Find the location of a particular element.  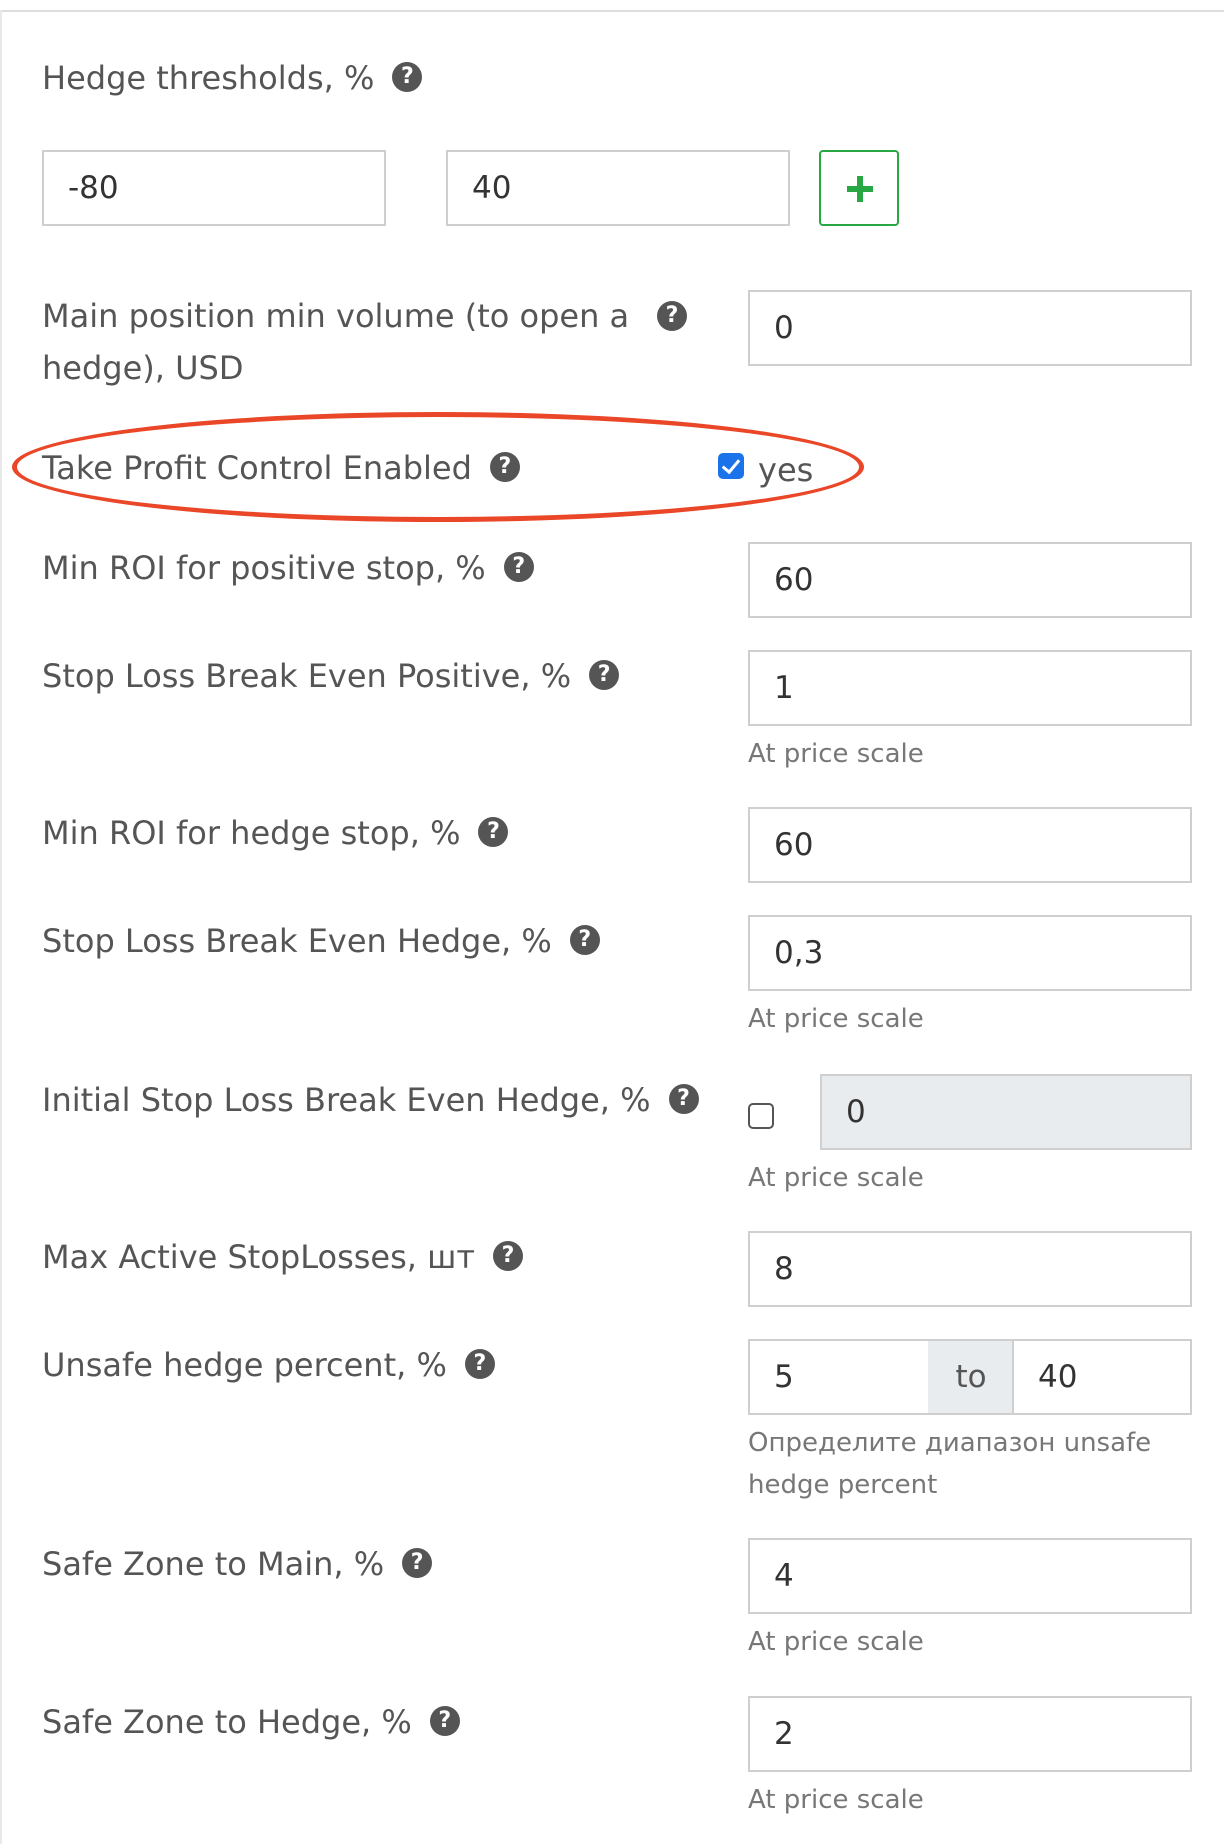

initial-sl-break-even-hedge-label: Initial Stop Loss Break Even Hedge, %? is located at coordinates (370, 1100).